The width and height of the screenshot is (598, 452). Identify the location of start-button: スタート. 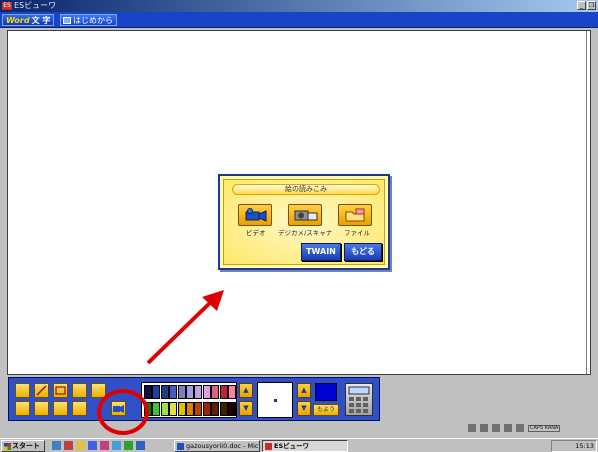
(23, 446).